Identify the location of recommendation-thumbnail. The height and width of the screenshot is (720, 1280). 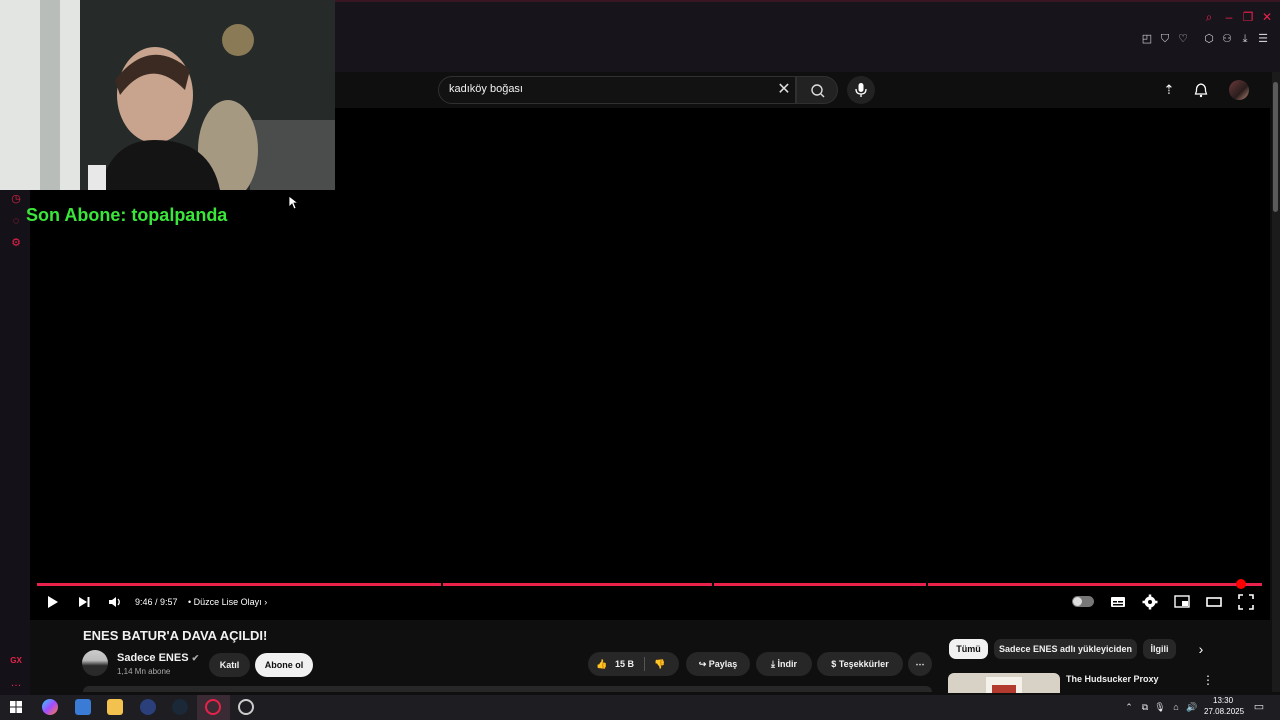
(1004, 683).